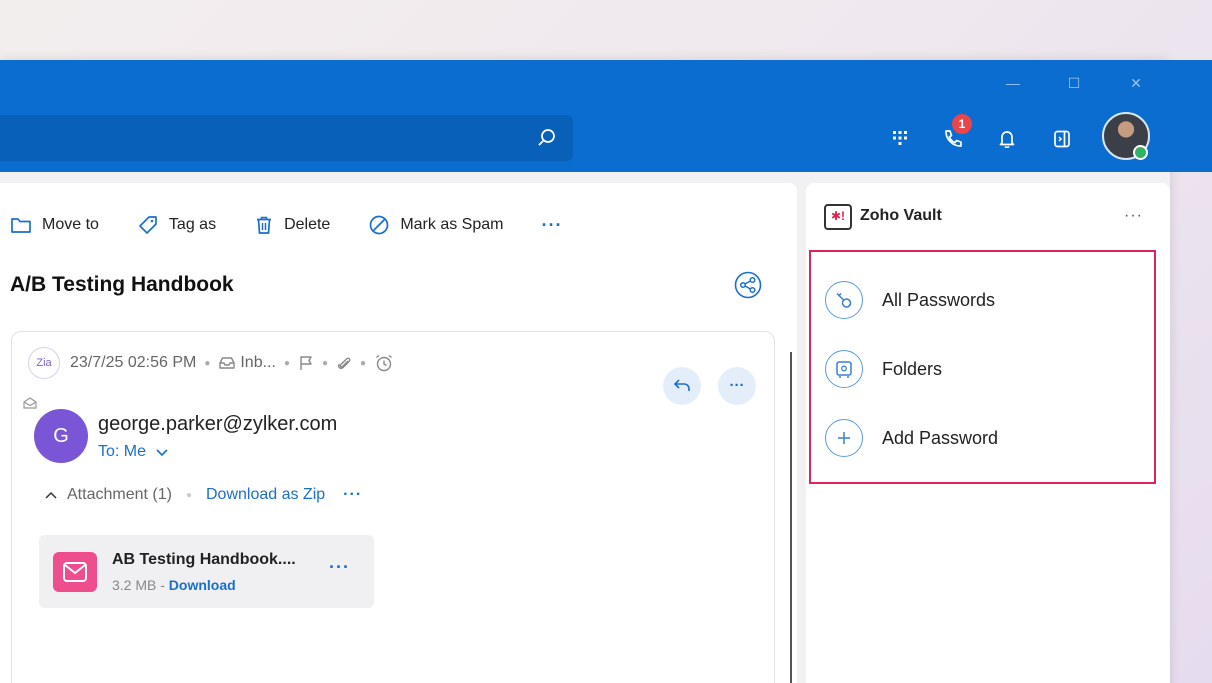 This screenshot has height=683, width=1212. Describe the element at coordinates (265, 495) in the screenshot. I see `download-zip-link: Download as Zip` at that location.